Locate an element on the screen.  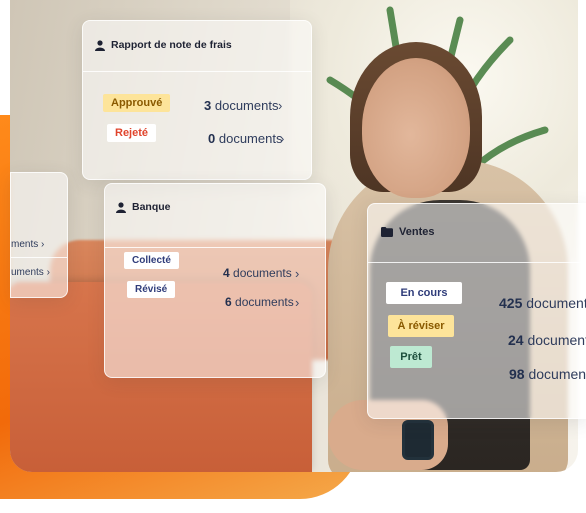
rejected-count: 0 documents is located at coordinates (245, 138).